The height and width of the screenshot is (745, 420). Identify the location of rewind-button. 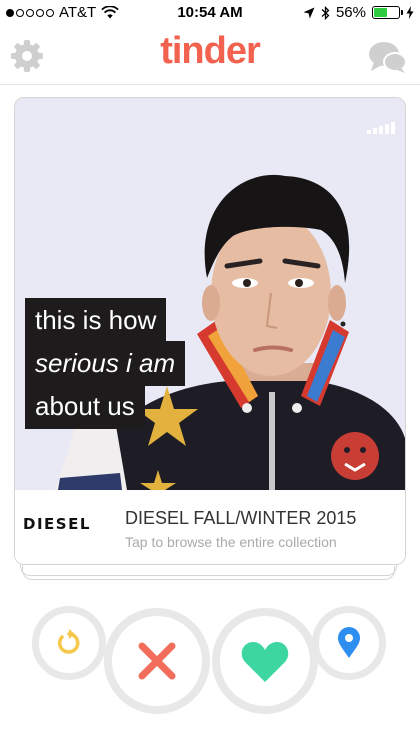
(69, 643).